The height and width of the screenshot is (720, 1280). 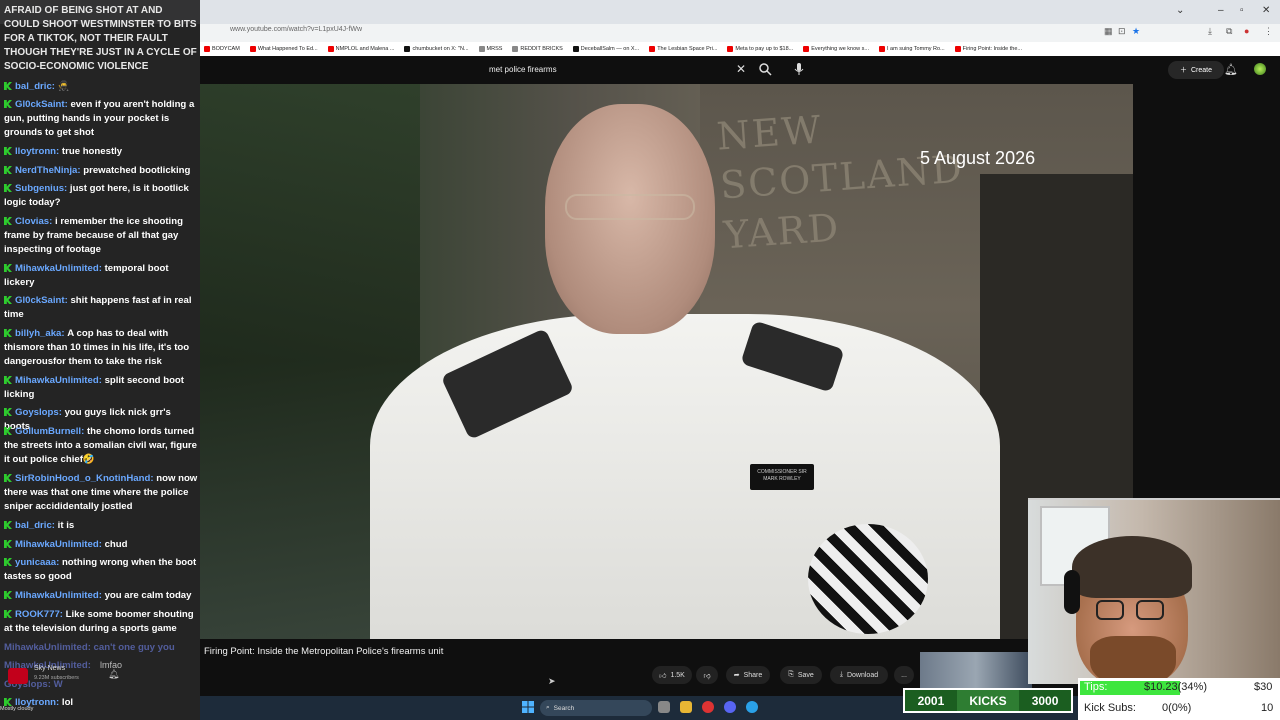 I want to click on extensions-puzzle-icon: ⧉, so click(x=1229, y=31).